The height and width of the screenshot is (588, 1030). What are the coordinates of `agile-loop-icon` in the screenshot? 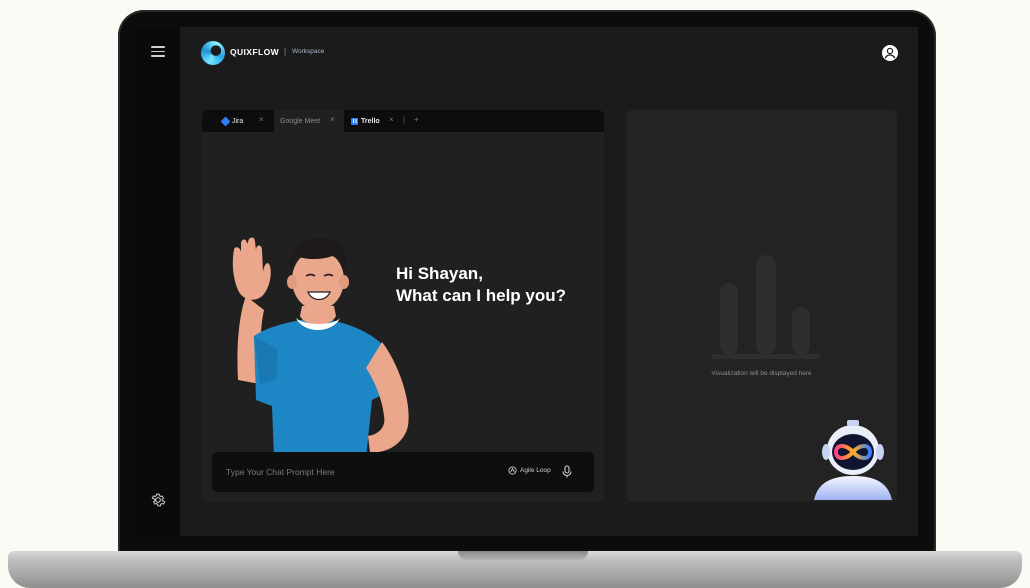 It's located at (512, 470).